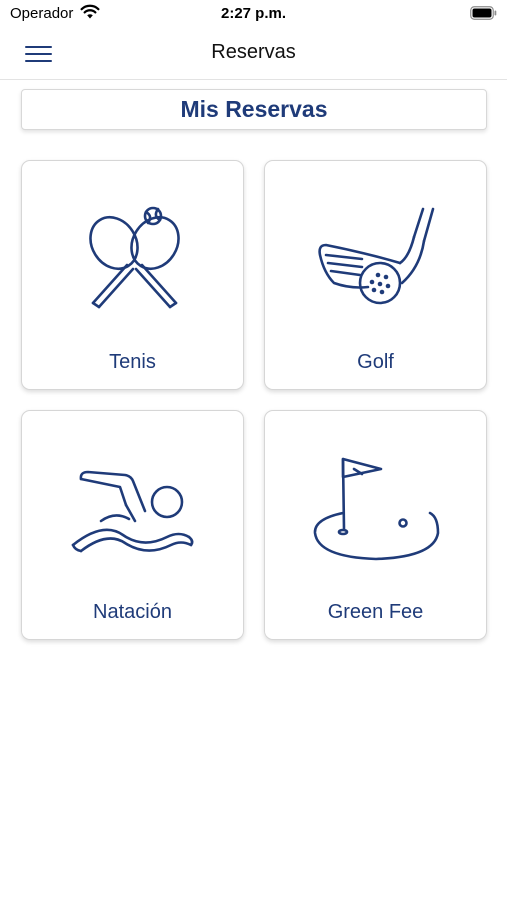 The image size is (507, 900). Describe the element at coordinates (376, 509) in the screenshot. I see `golf-flag-hole-icon` at that location.